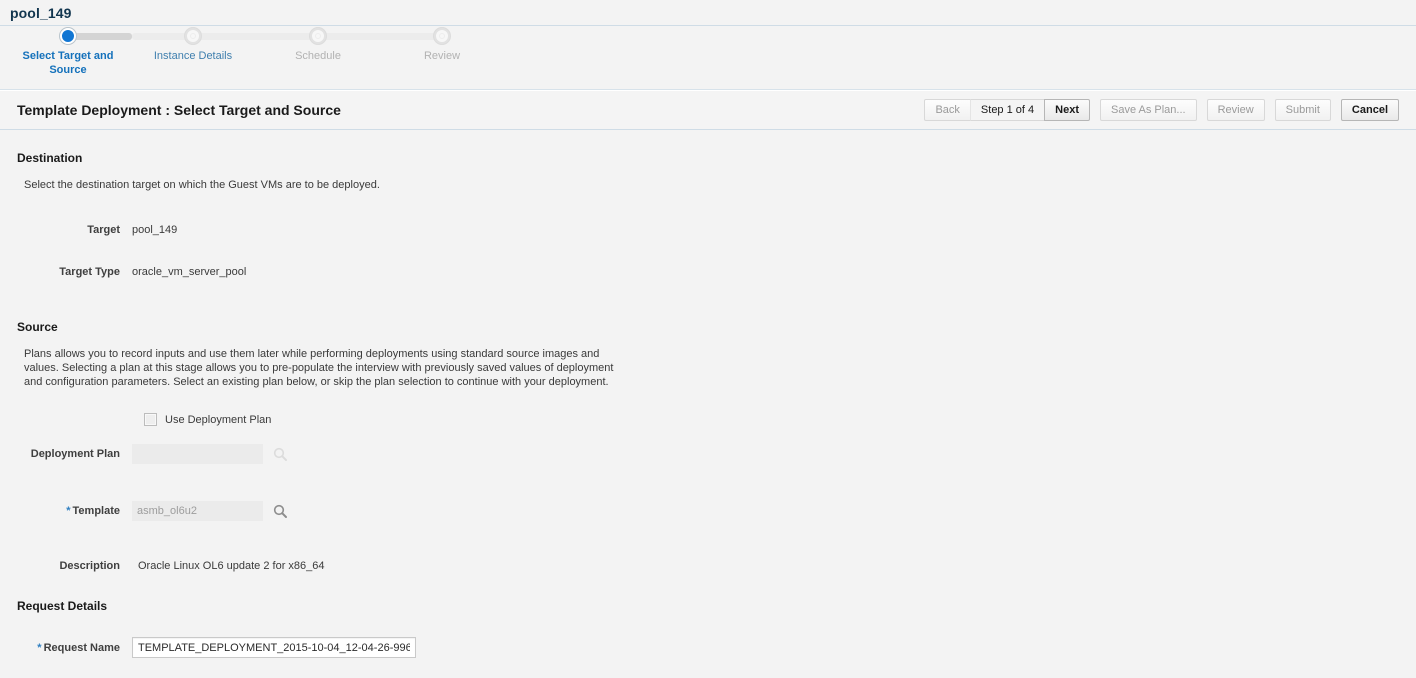 Image resolution: width=1416 pixels, height=678 pixels. Describe the element at coordinates (708, 13) in the screenshot. I see `page-title-bar: pool_149` at that location.